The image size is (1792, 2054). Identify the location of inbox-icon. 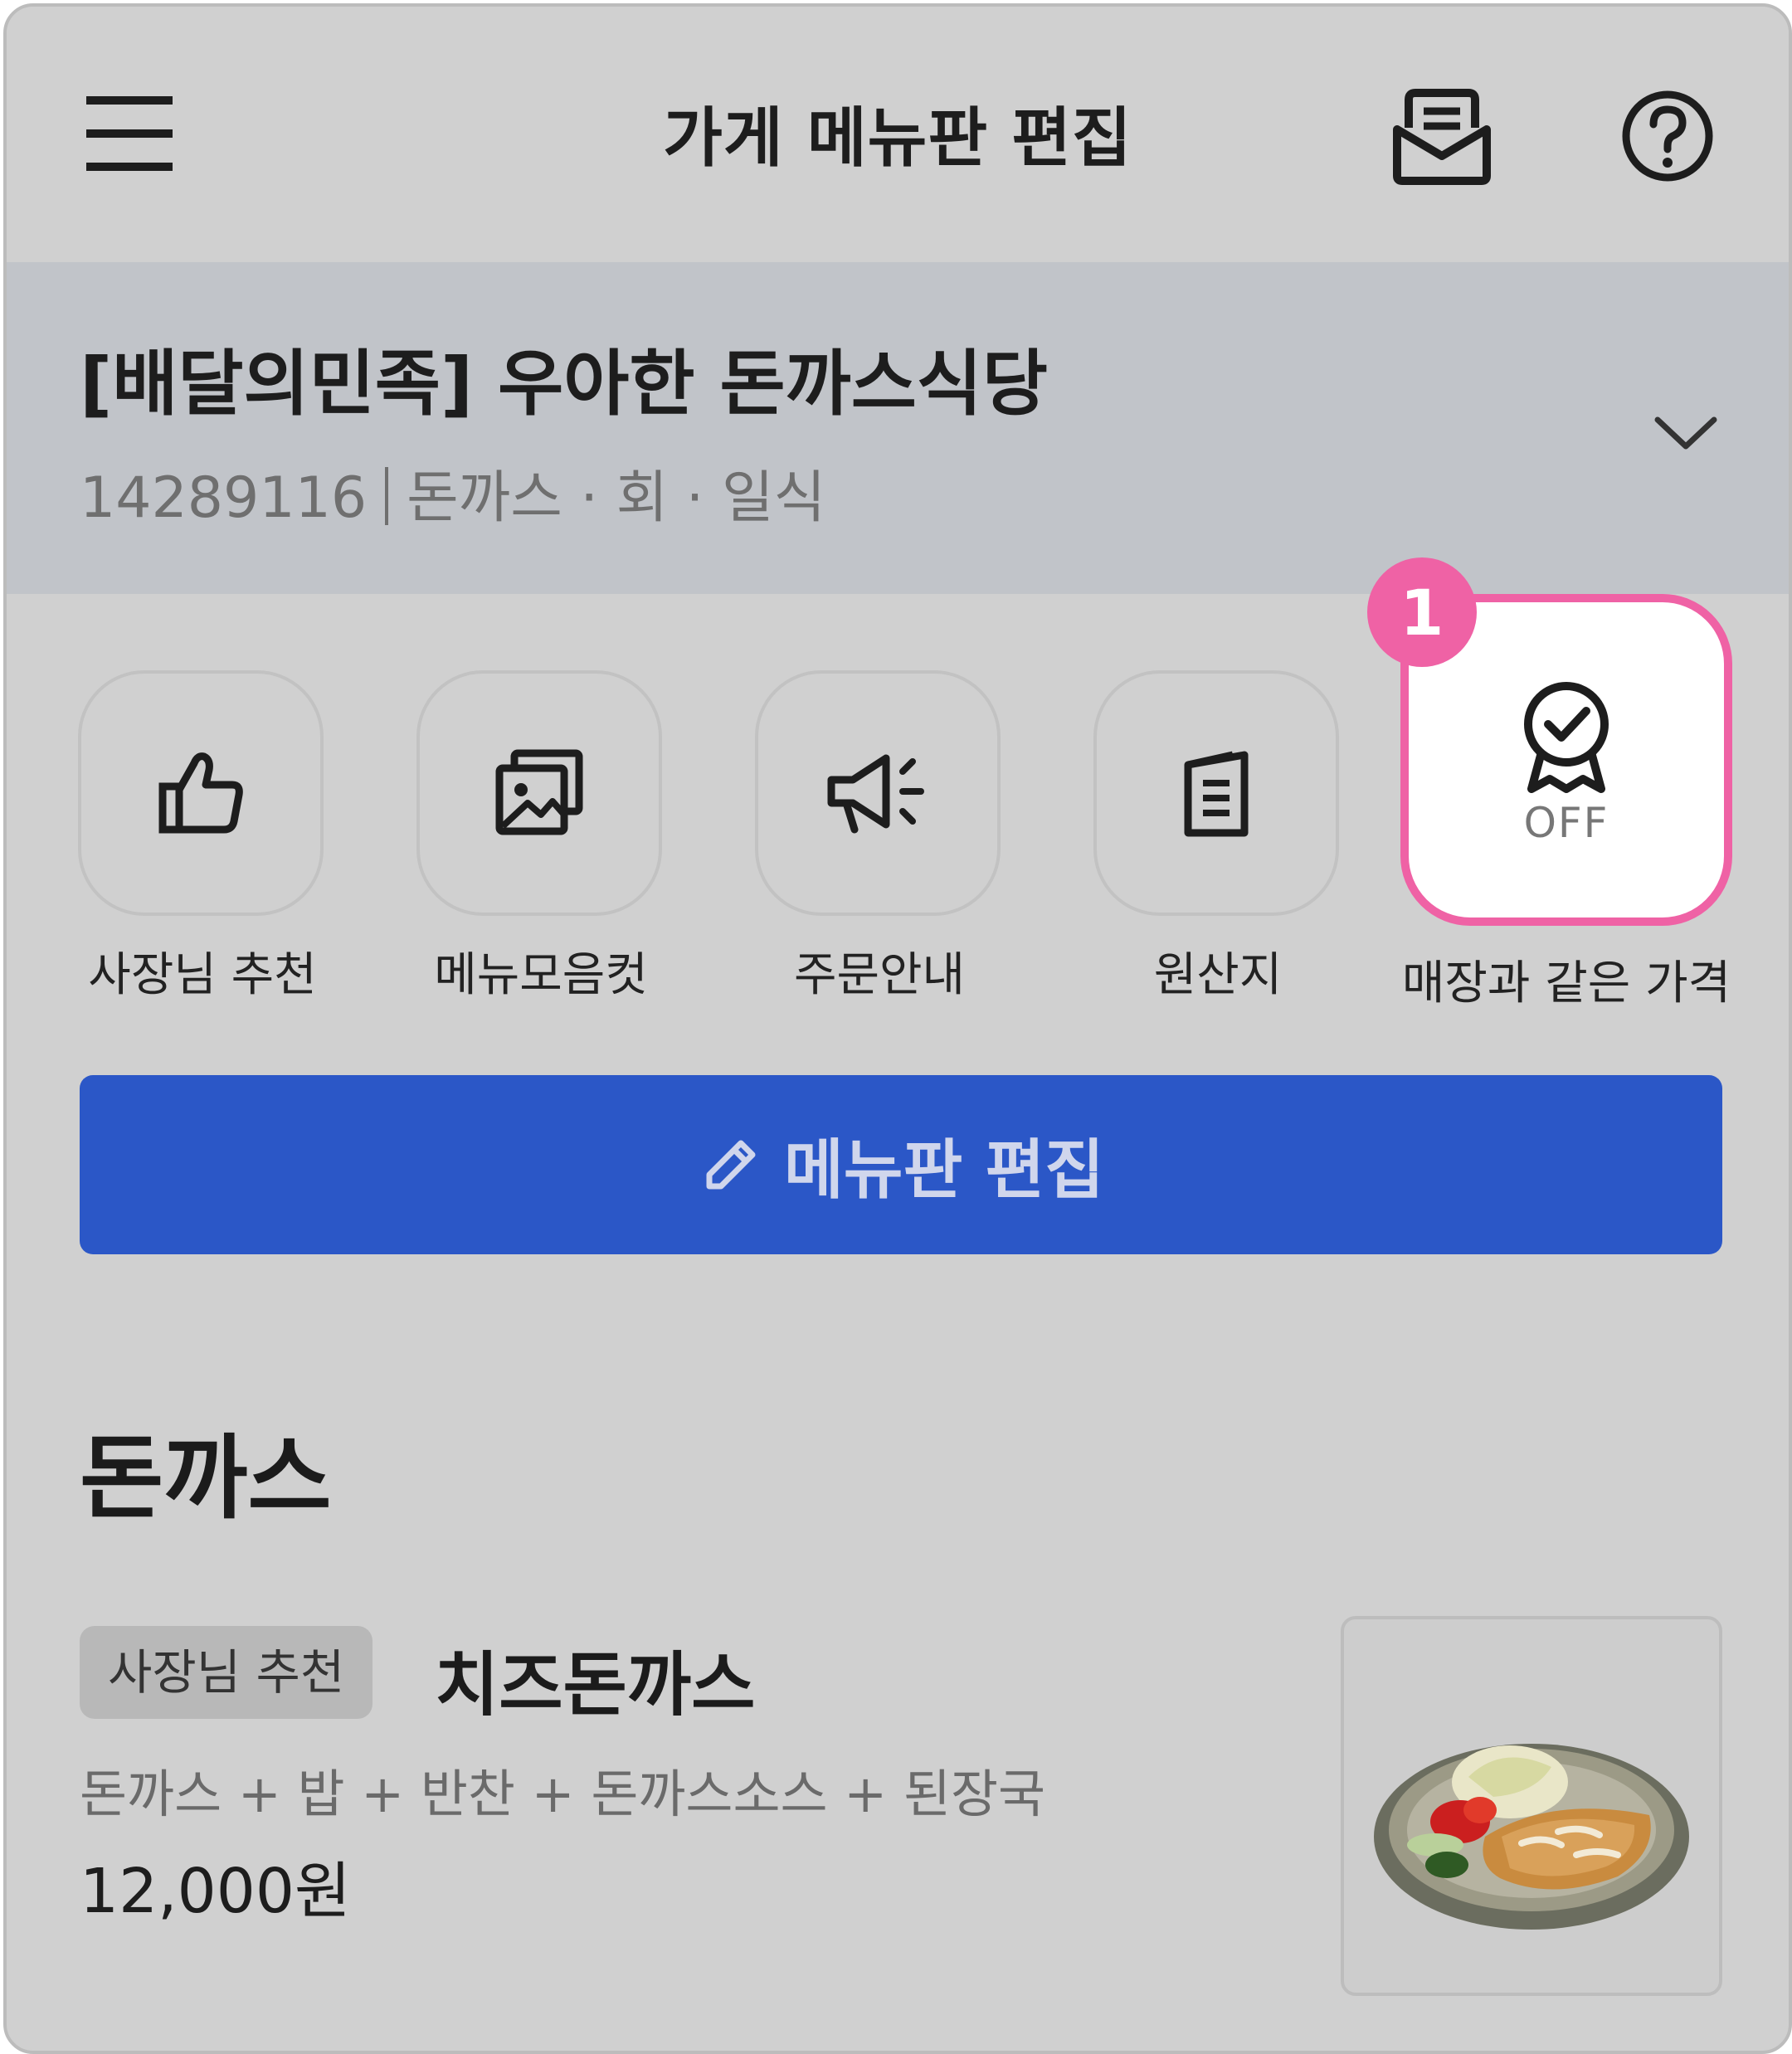
(1441, 136).